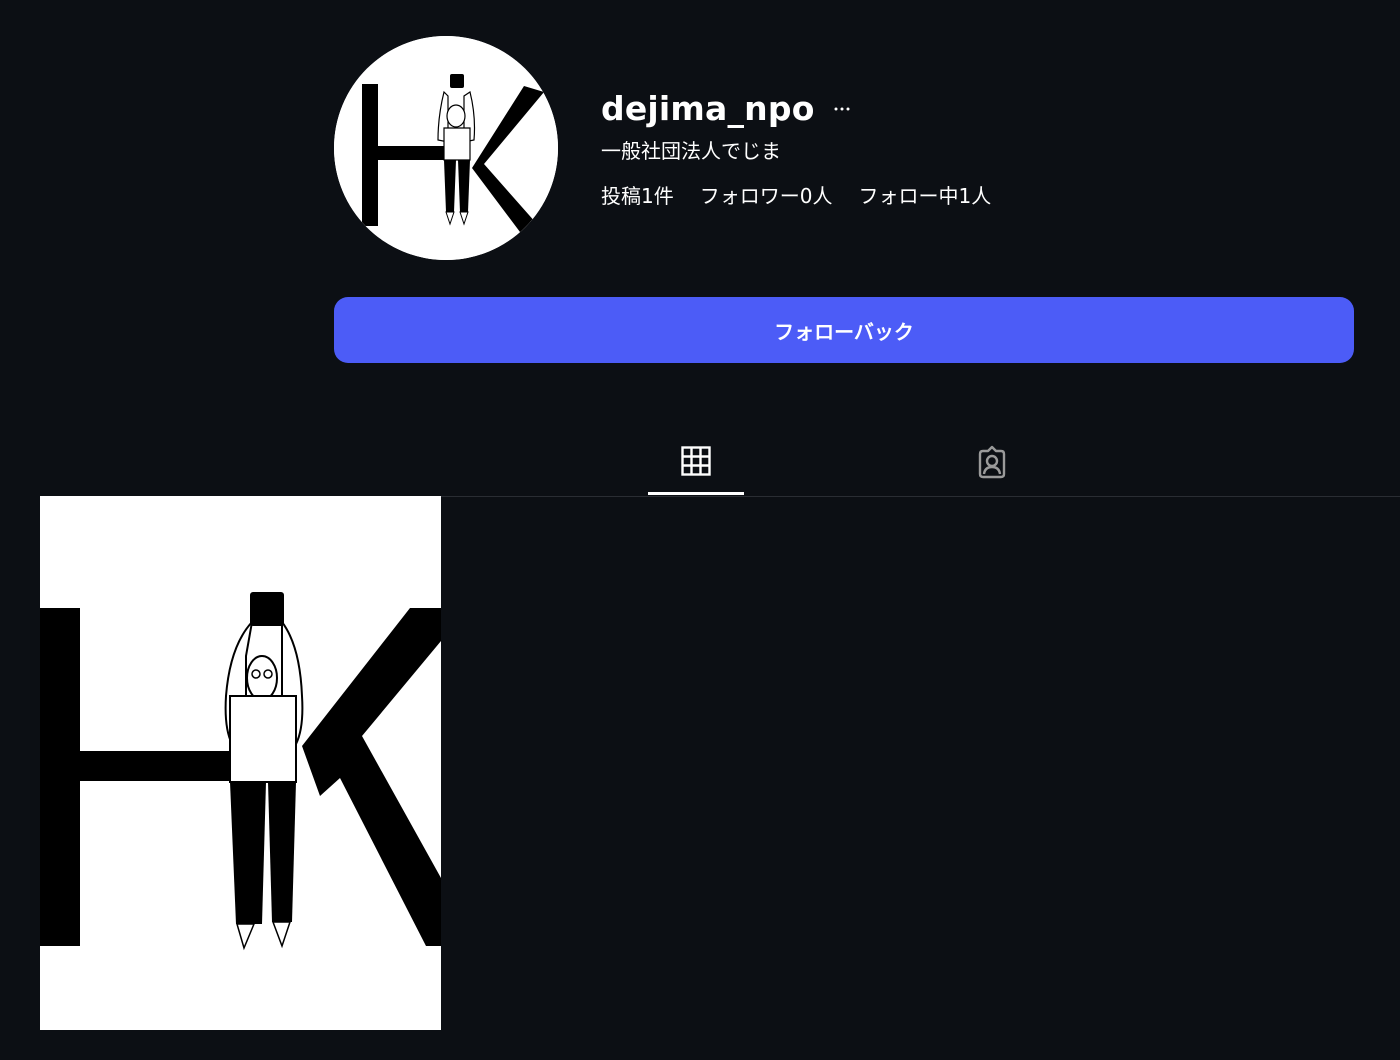 This screenshot has height=1060, width=1400. I want to click on profile-avatar, so click(446, 148).